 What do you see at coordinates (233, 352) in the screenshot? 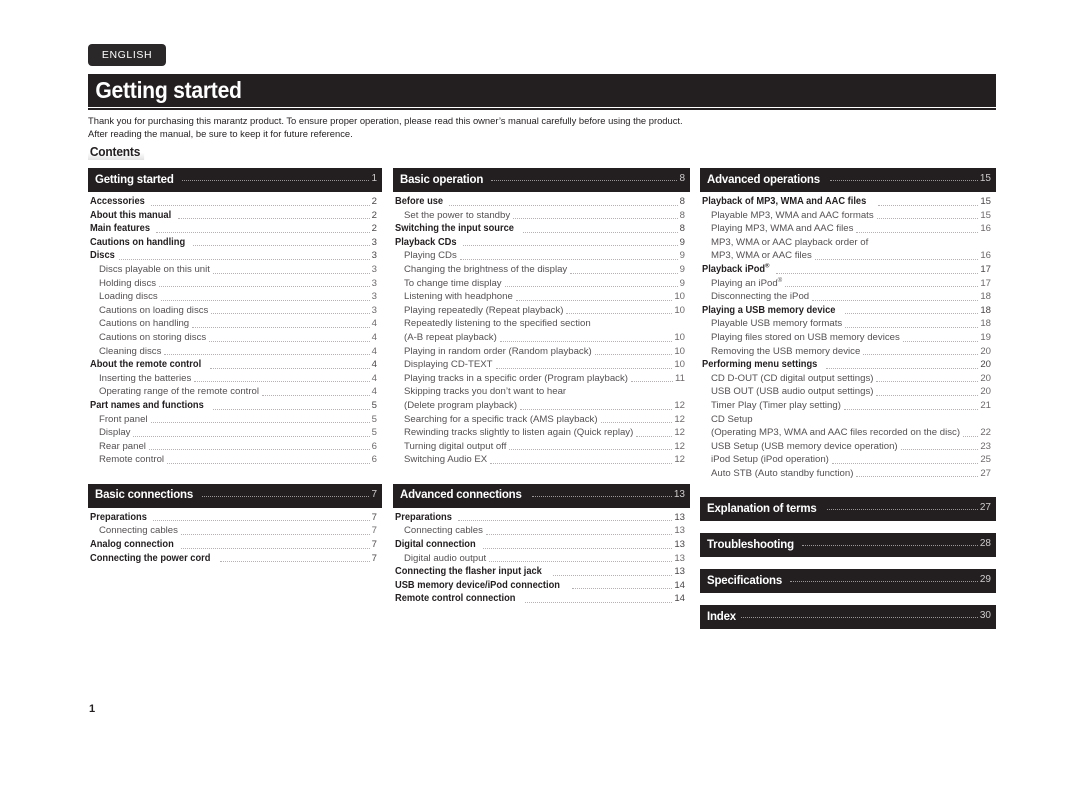
I see `toc-entry: Cleaning discs 4` at bounding box center [233, 352].